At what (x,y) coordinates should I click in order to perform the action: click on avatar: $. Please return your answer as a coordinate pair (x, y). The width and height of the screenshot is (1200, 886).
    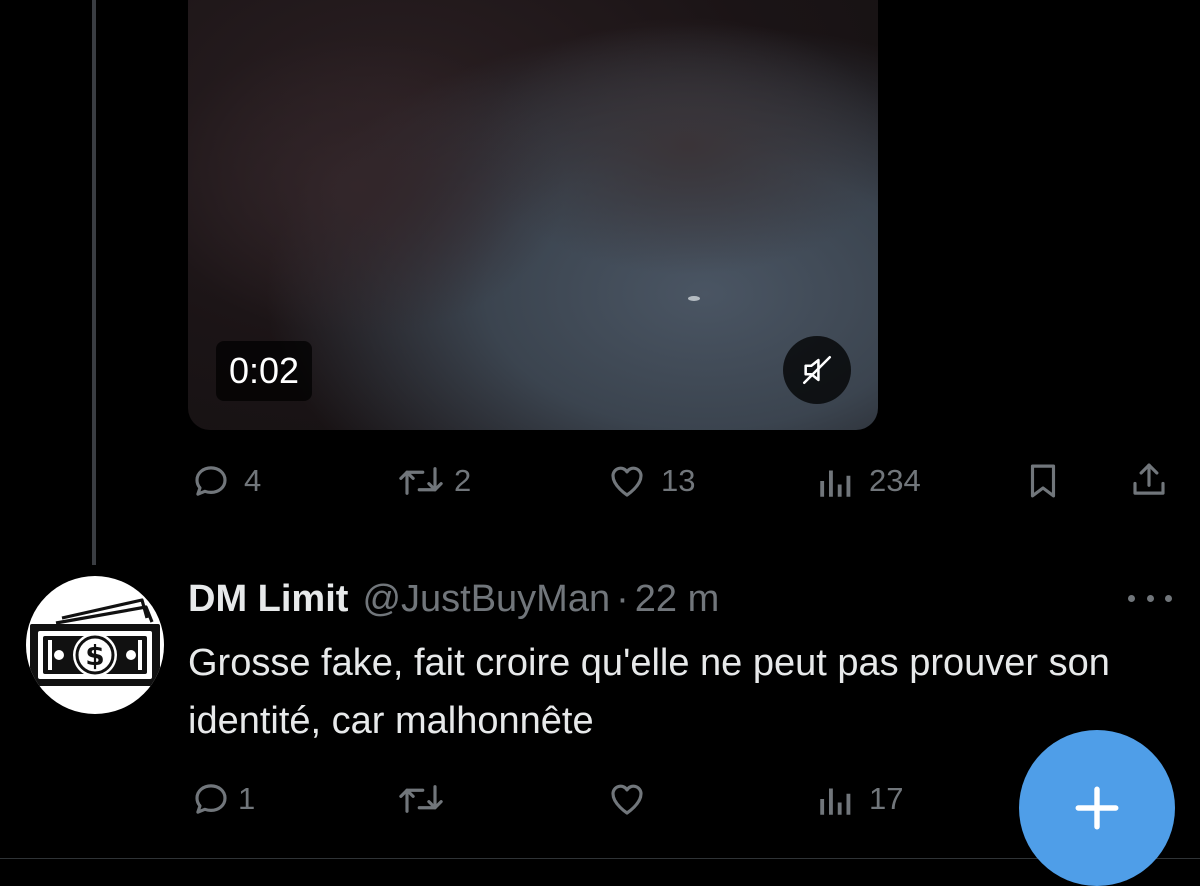
    Looking at the image, I should click on (95, 645).